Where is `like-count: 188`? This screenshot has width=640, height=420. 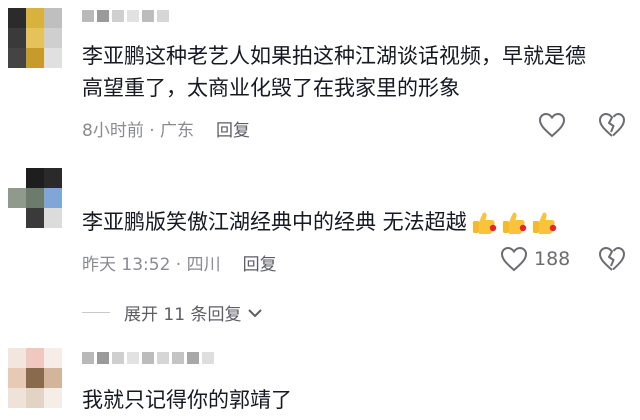 like-count: 188 is located at coordinates (552, 259).